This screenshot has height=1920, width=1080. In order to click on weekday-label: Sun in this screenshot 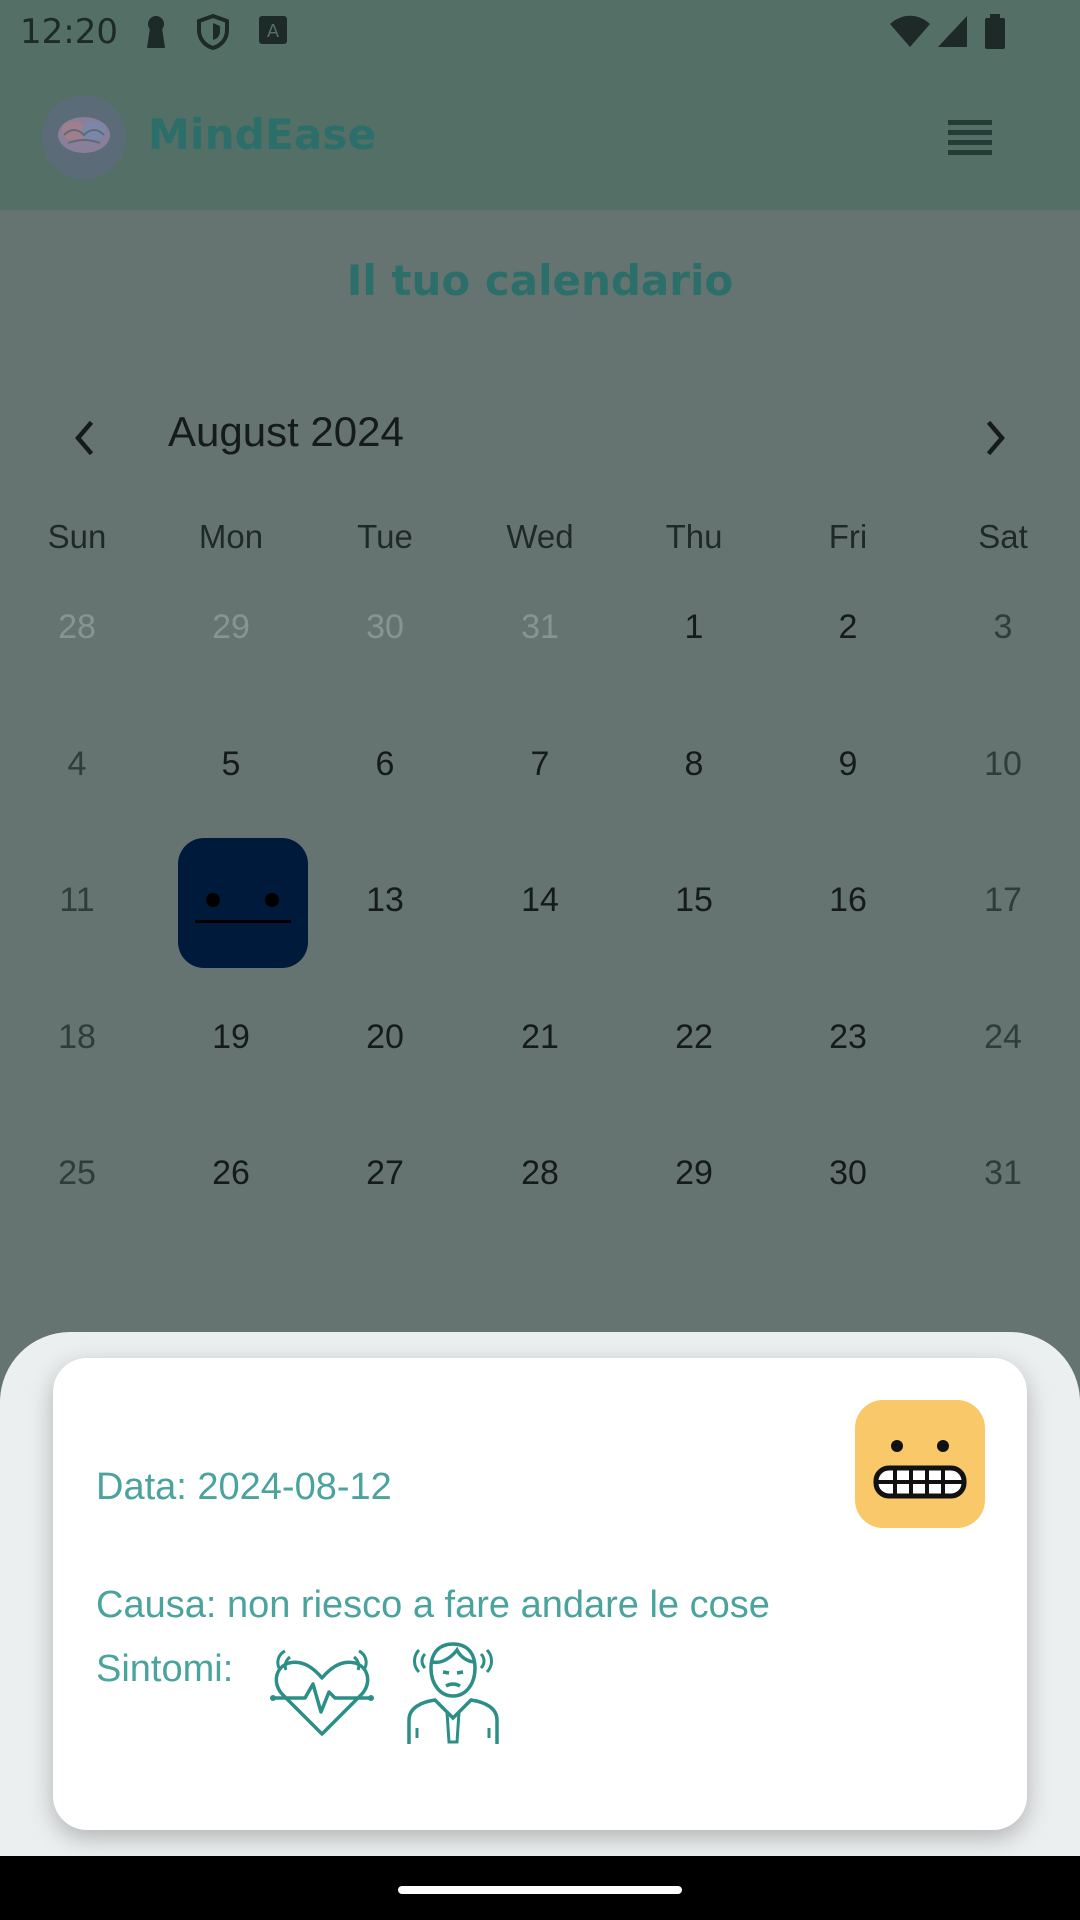, I will do `click(77, 536)`.